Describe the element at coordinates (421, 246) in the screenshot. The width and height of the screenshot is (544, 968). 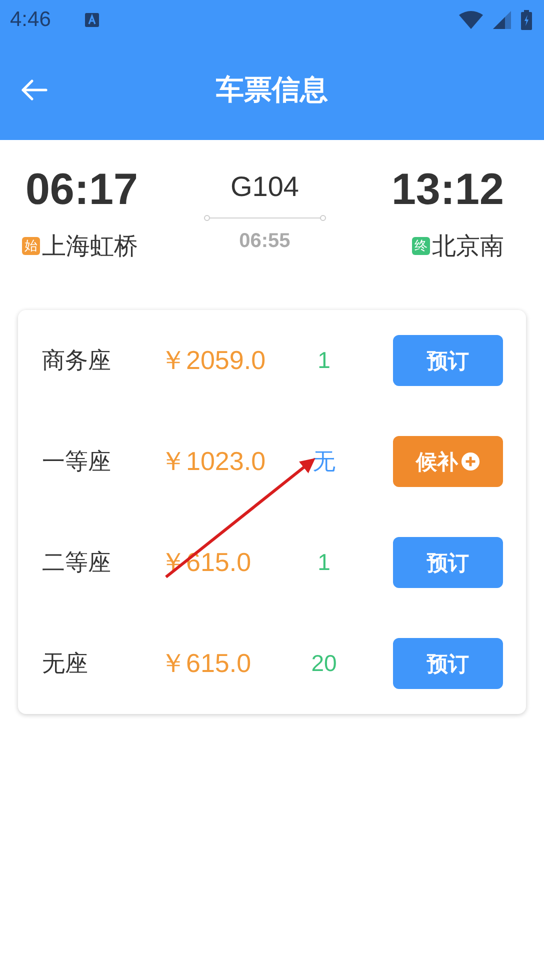
I see `end-badge: 终` at that location.